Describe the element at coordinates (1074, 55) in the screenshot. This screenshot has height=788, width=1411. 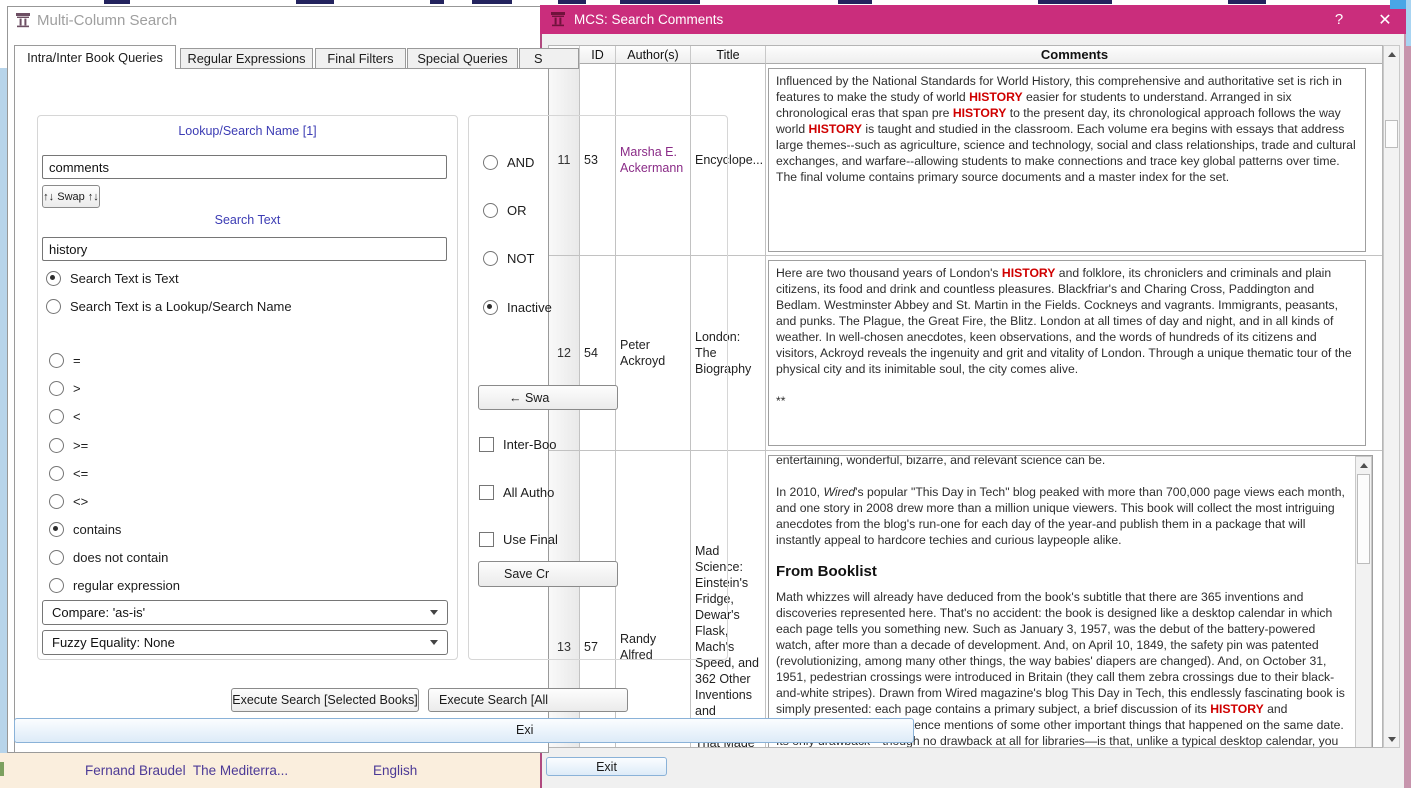
I see `column-header-comments: Comments` at that location.